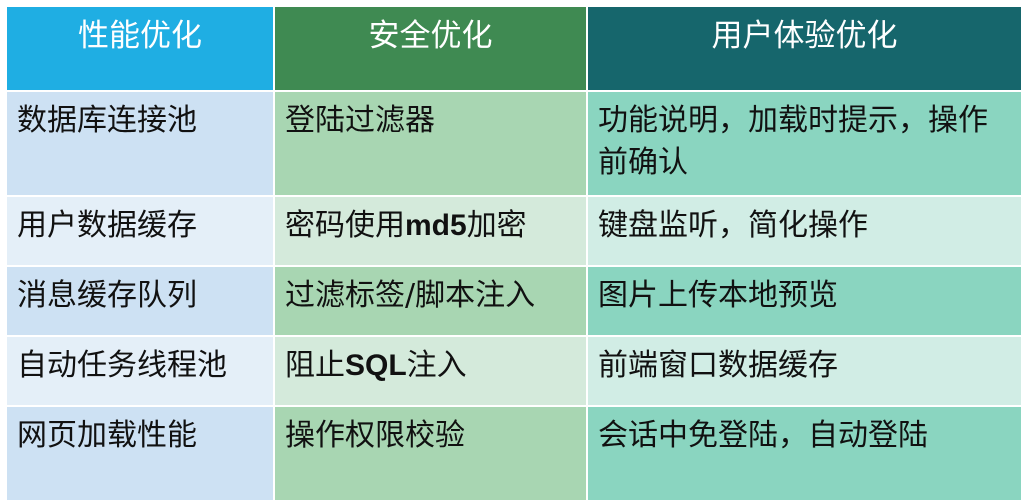 The image size is (1026, 502). Describe the element at coordinates (376, 365) in the screenshot. I see `bold-text: SQL` at that location.